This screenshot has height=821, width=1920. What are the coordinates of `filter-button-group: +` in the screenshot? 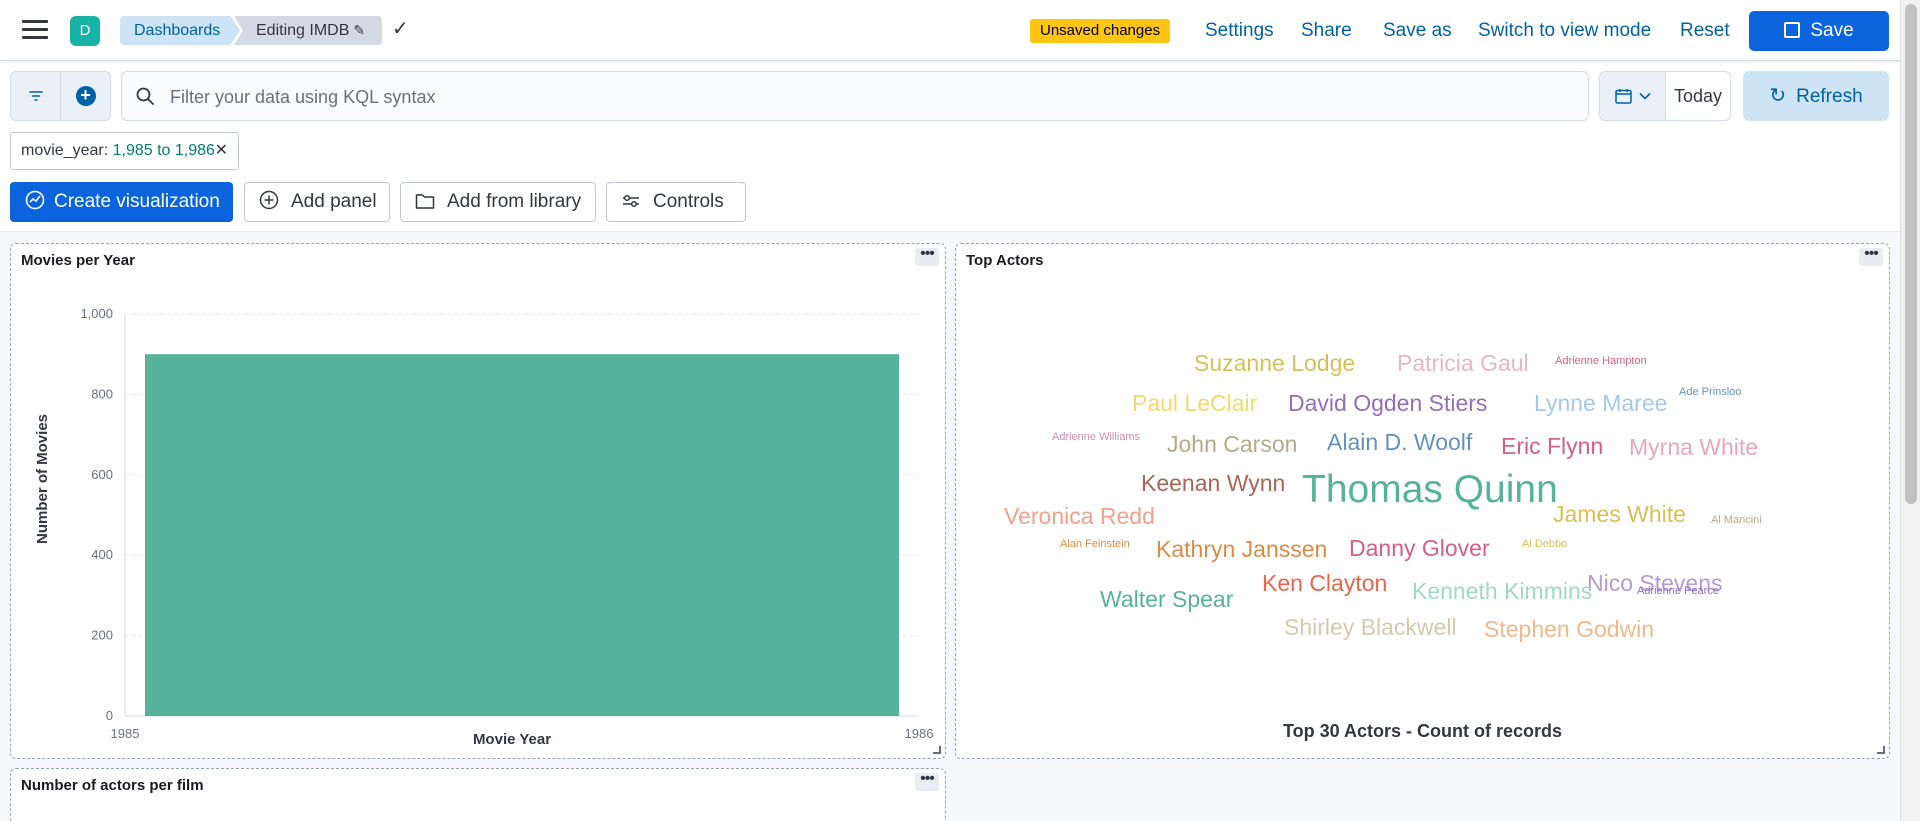 It's located at (60, 96).